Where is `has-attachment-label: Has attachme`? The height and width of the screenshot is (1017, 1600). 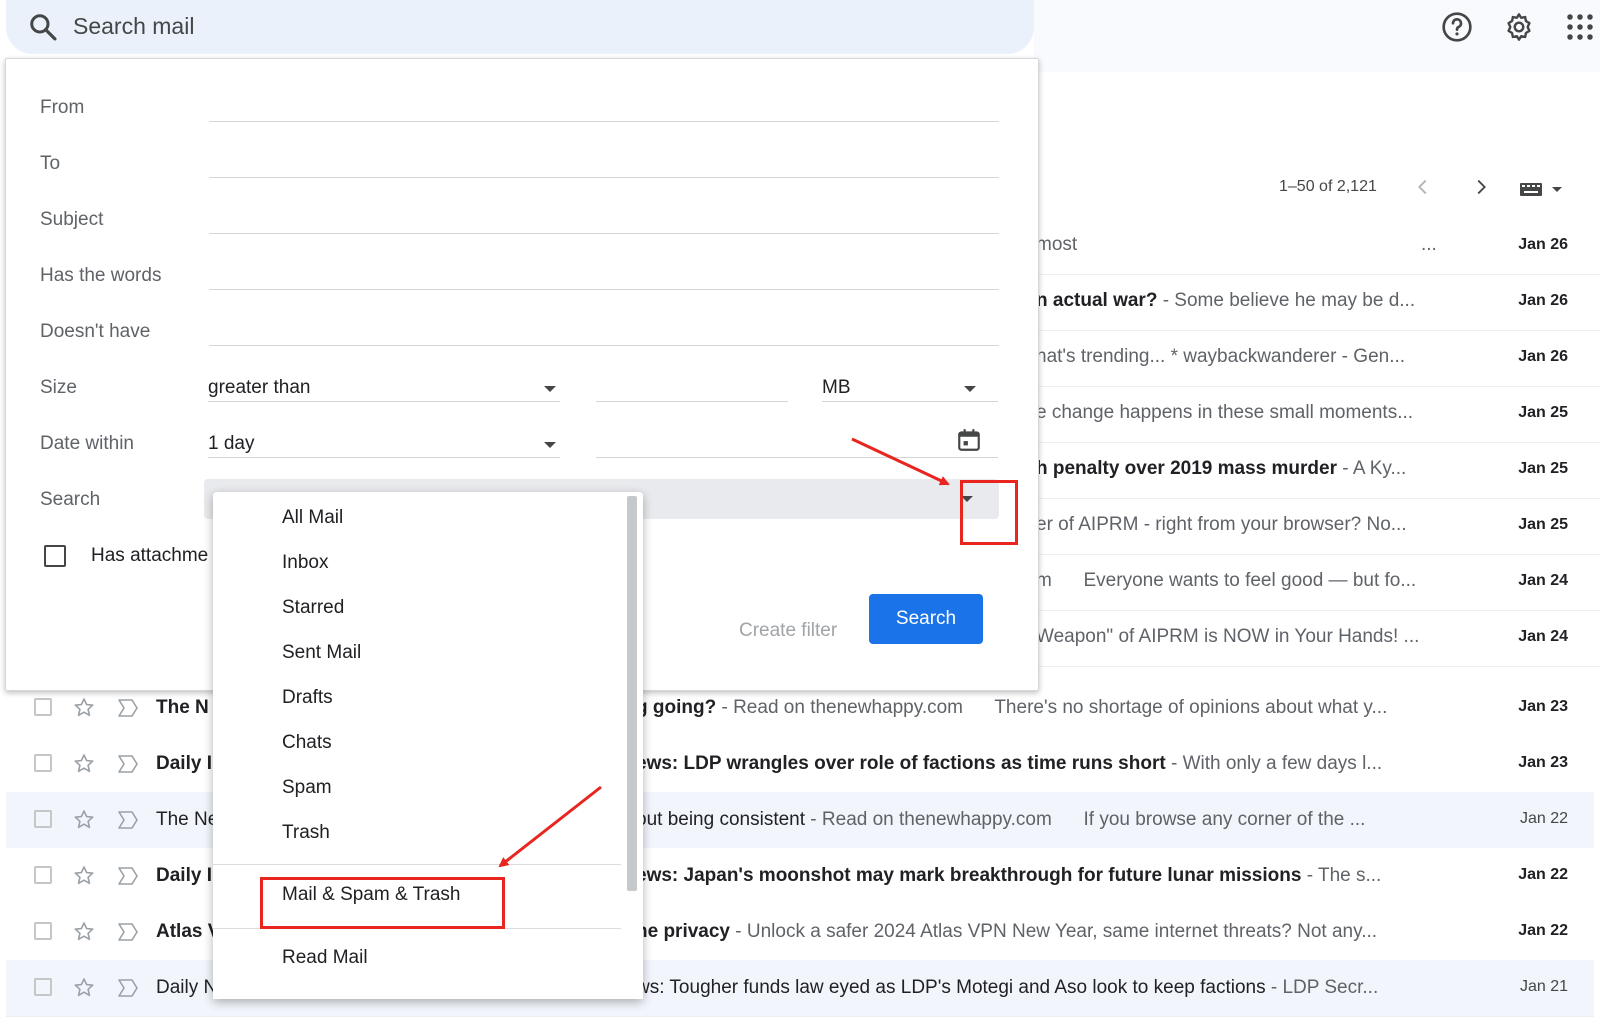 has-attachment-label: Has attachme is located at coordinates (150, 555).